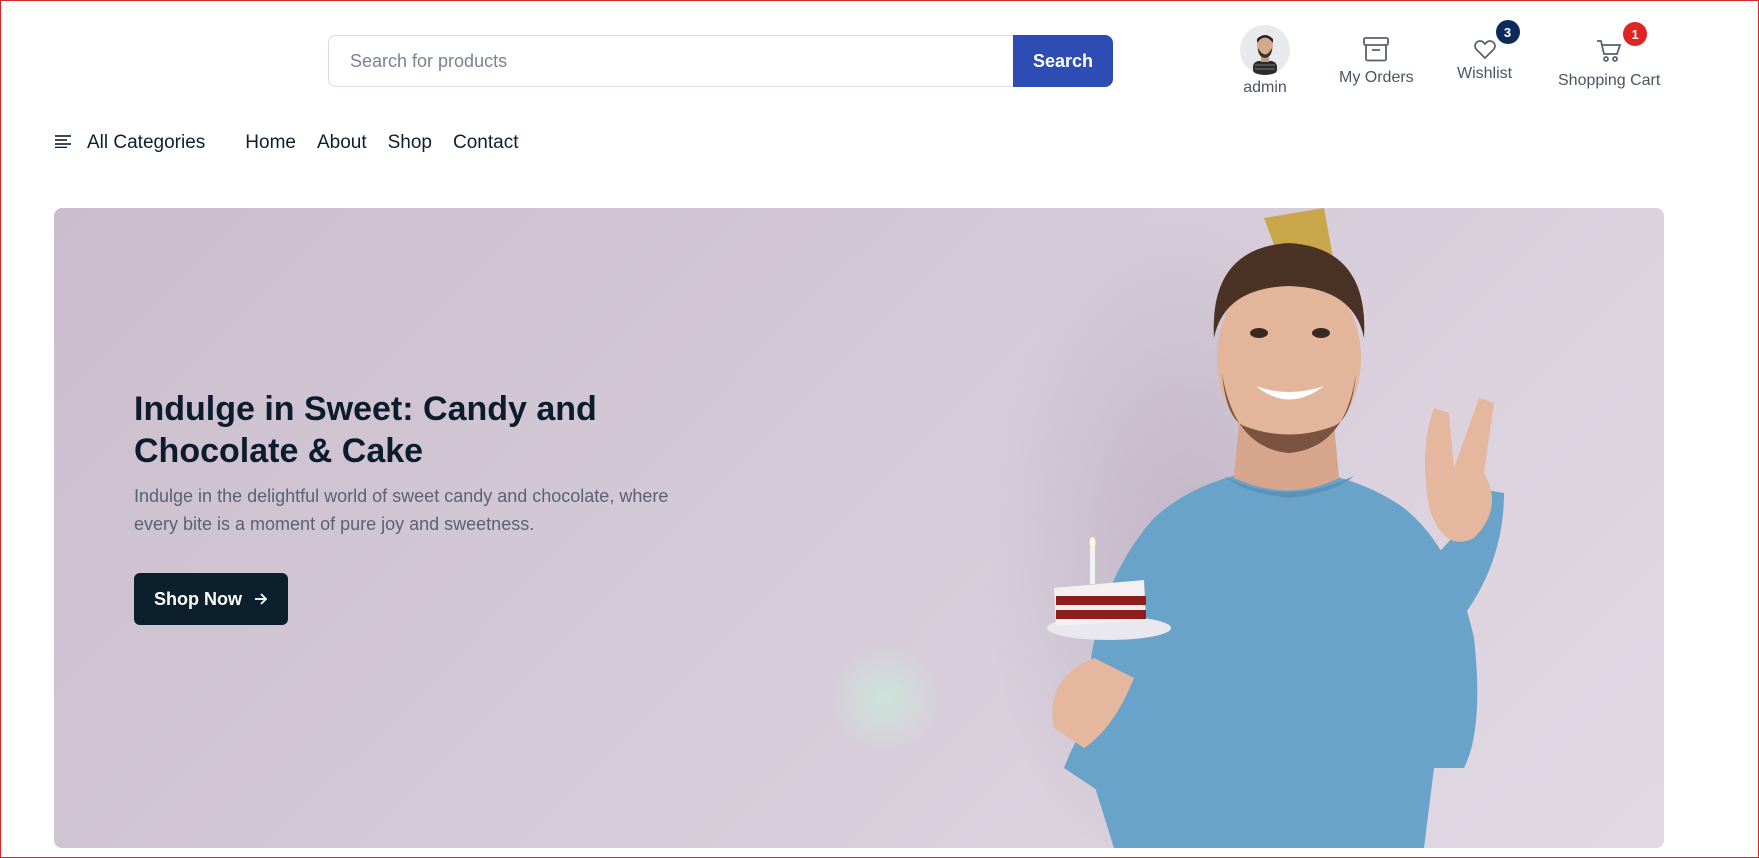 This screenshot has height=858, width=1759. Describe the element at coordinates (410, 143) in the screenshot. I see `nav-link-shop: Shop` at that location.